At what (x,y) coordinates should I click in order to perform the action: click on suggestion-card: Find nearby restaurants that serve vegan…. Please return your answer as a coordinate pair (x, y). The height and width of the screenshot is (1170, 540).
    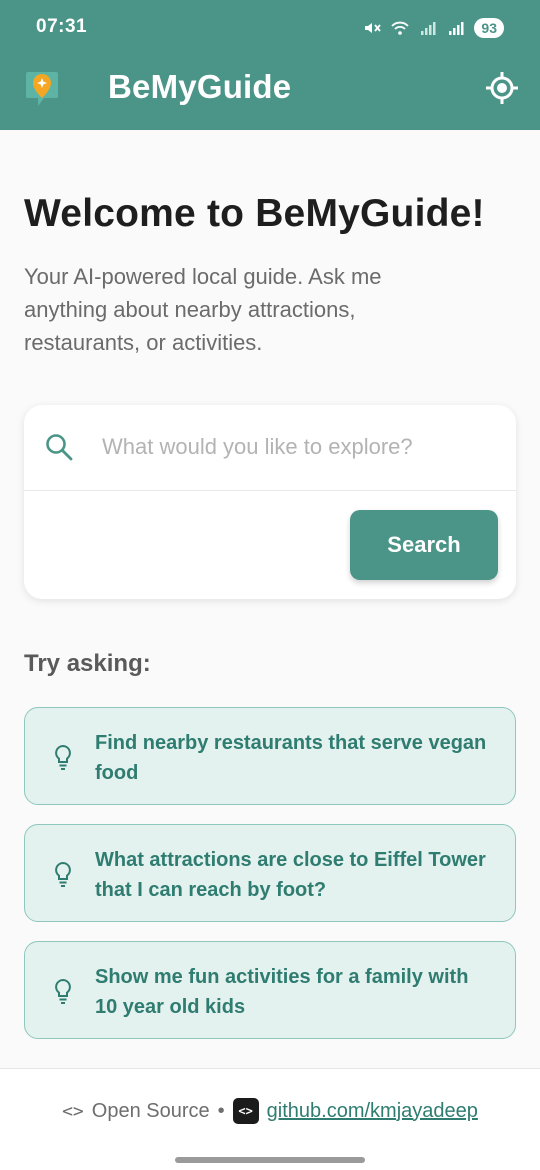
    Looking at the image, I should click on (270, 756).